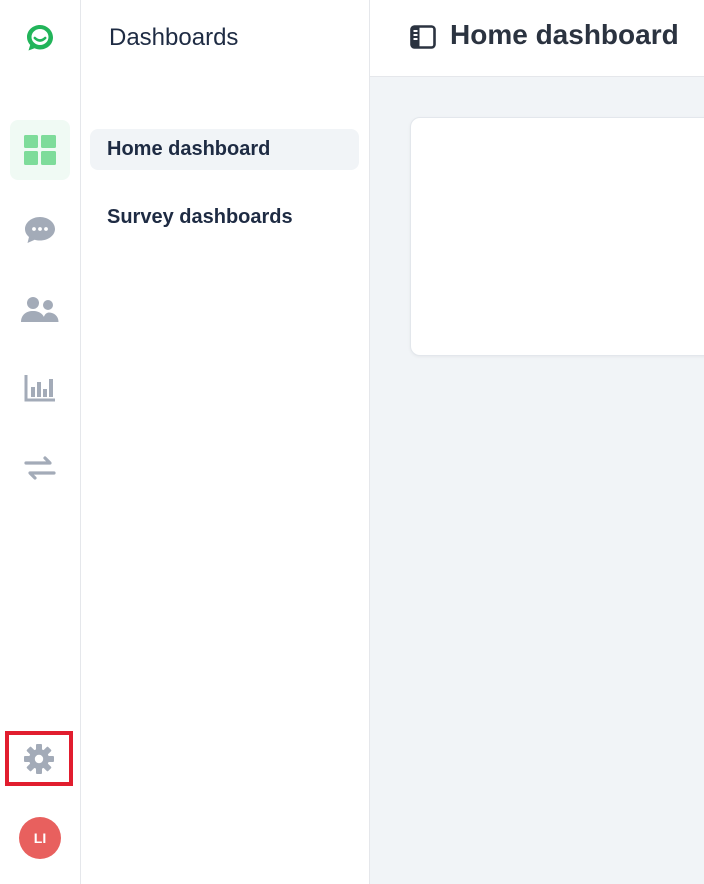 The image size is (704, 884). What do you see at coordinates (174, 37) in the screenshot?
I see `sidebar-title: Dashboards` at bounding box center [174, 37].